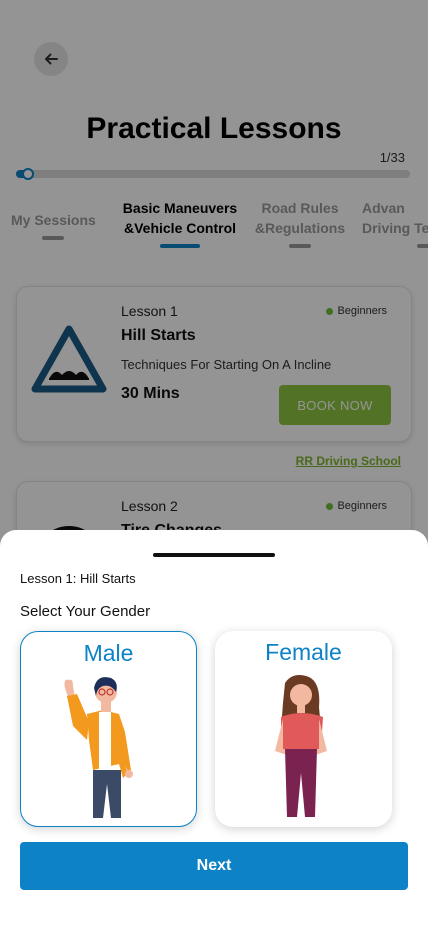  I want to click on gender-label: Male, so click(108, 653).